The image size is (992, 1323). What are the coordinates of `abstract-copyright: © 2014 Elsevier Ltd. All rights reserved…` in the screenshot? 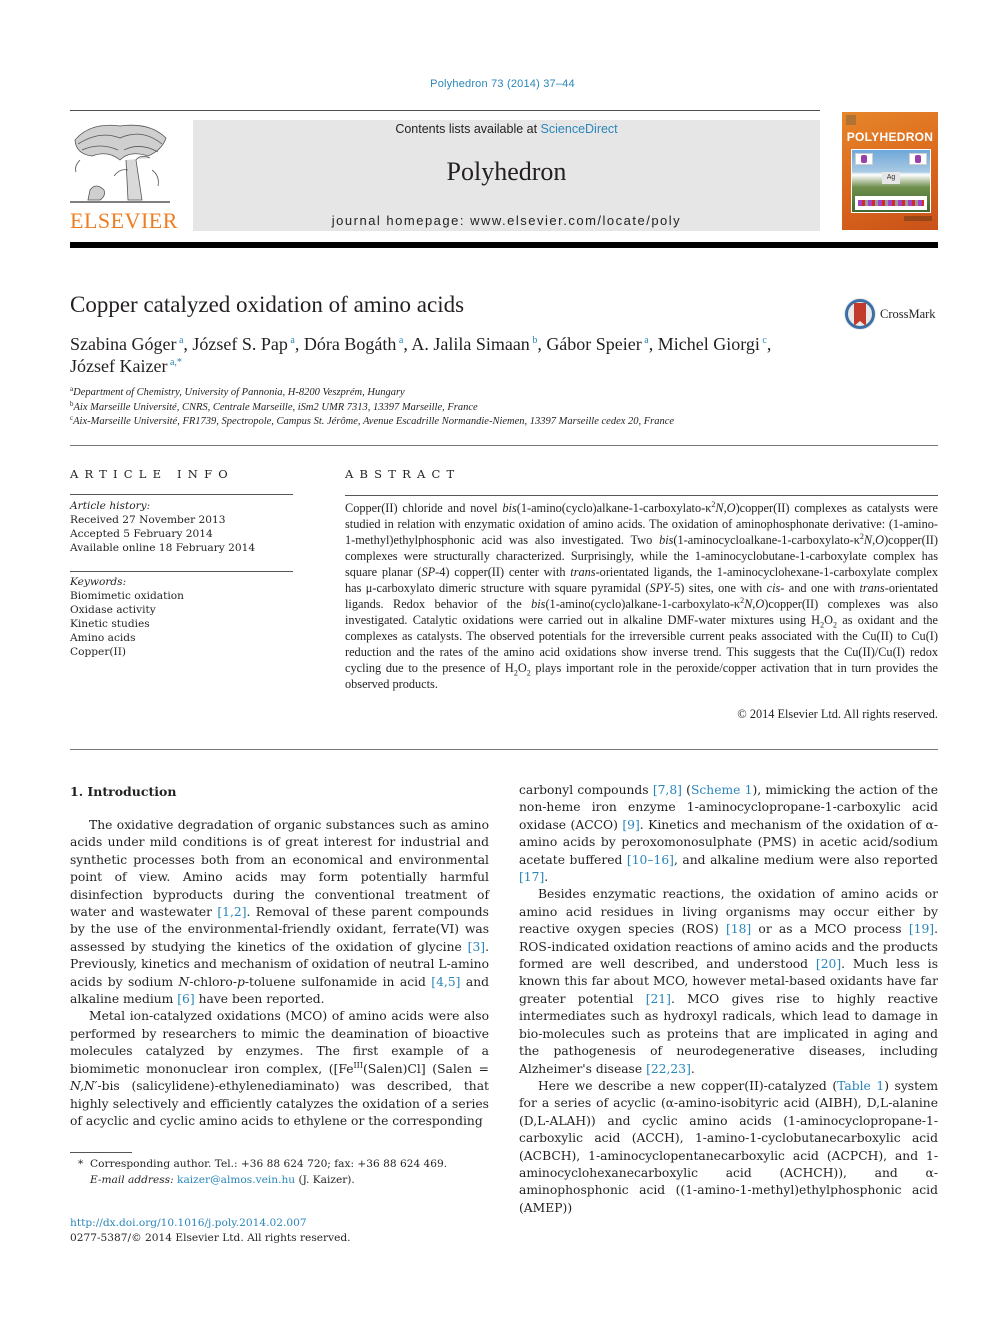 It's located at (837, 714).